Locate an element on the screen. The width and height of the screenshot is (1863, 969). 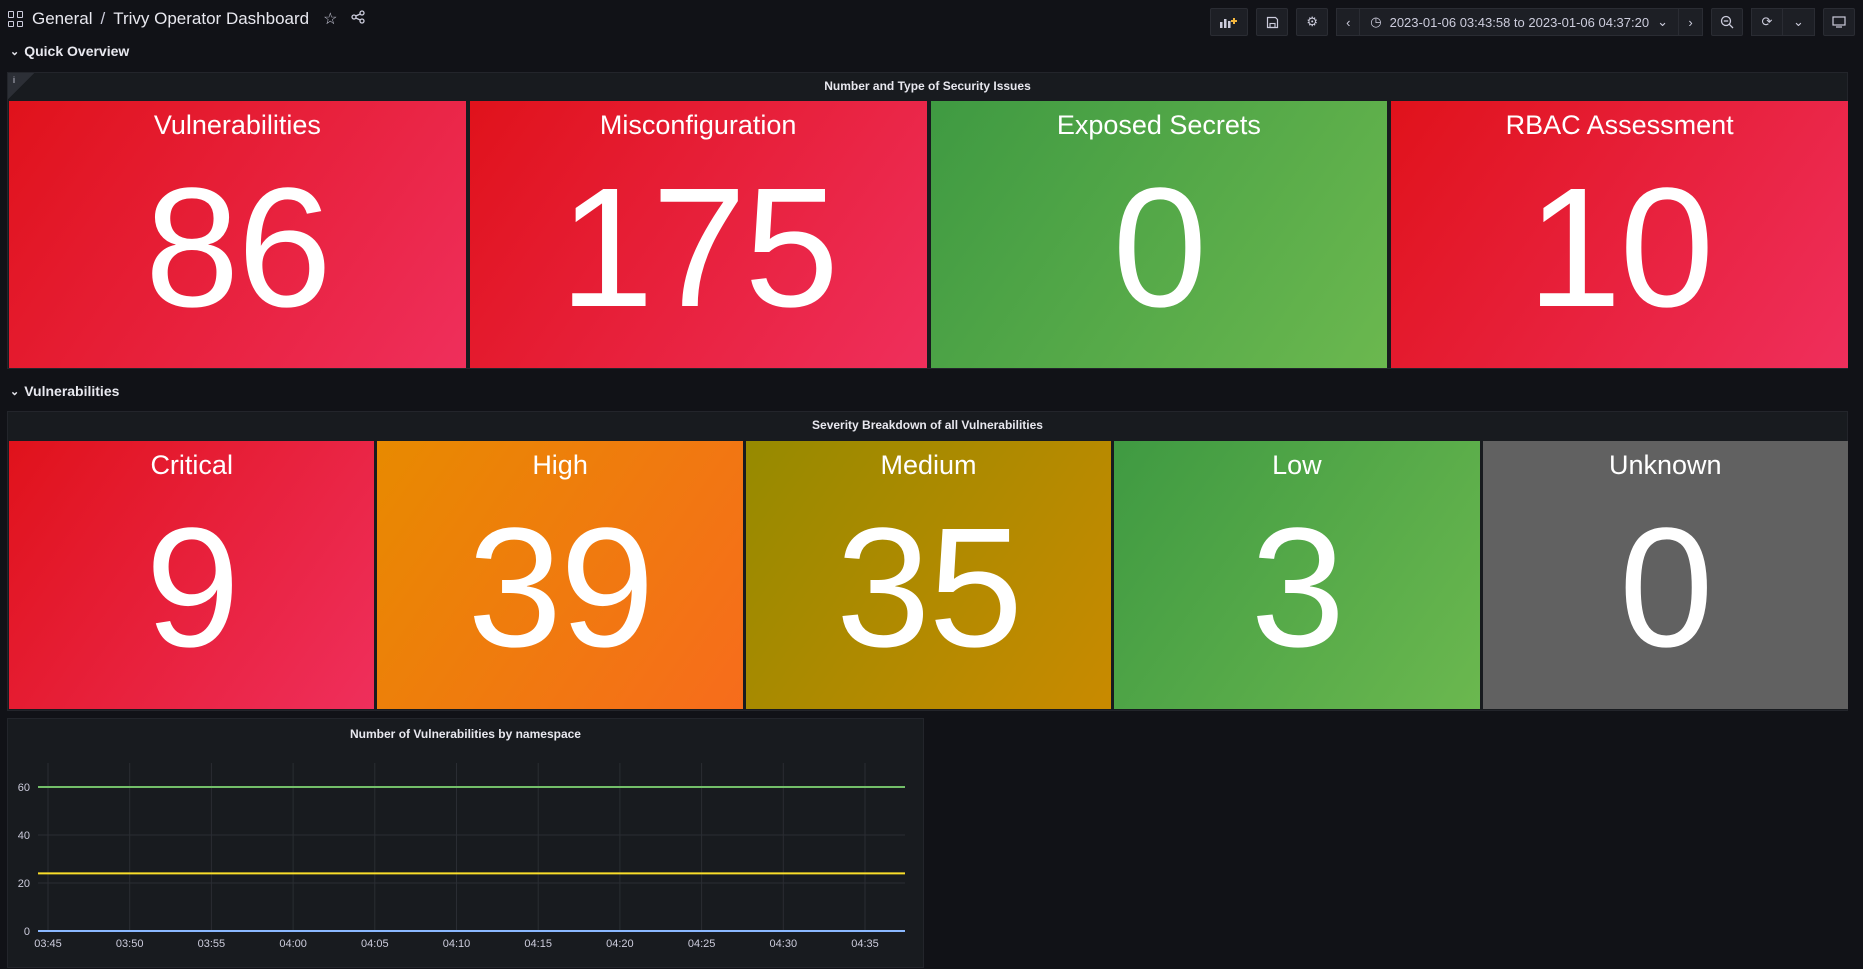
y-tick-label: 60 is located at coordinates (24, 788).